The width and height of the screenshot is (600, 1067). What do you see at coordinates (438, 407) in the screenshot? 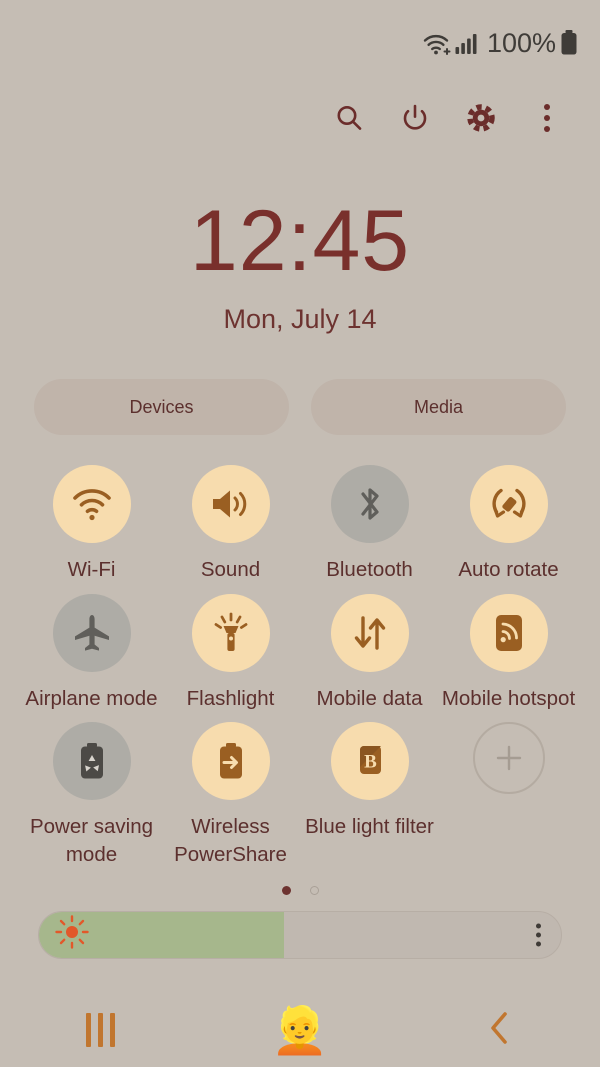
I see `media-button: Media` at bounding box center [438, 407].